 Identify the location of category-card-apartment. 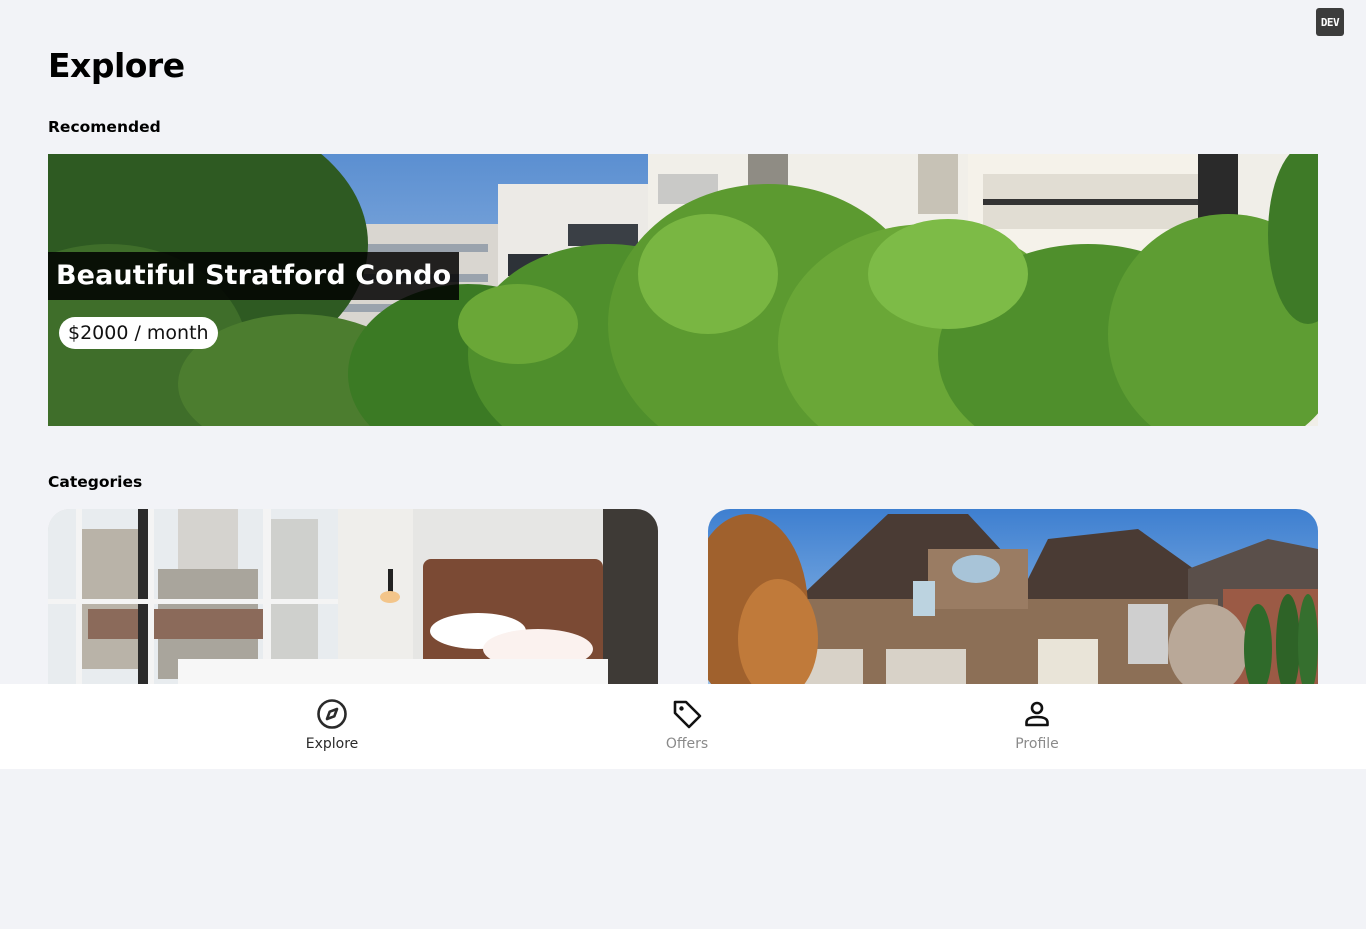
(353, 596).